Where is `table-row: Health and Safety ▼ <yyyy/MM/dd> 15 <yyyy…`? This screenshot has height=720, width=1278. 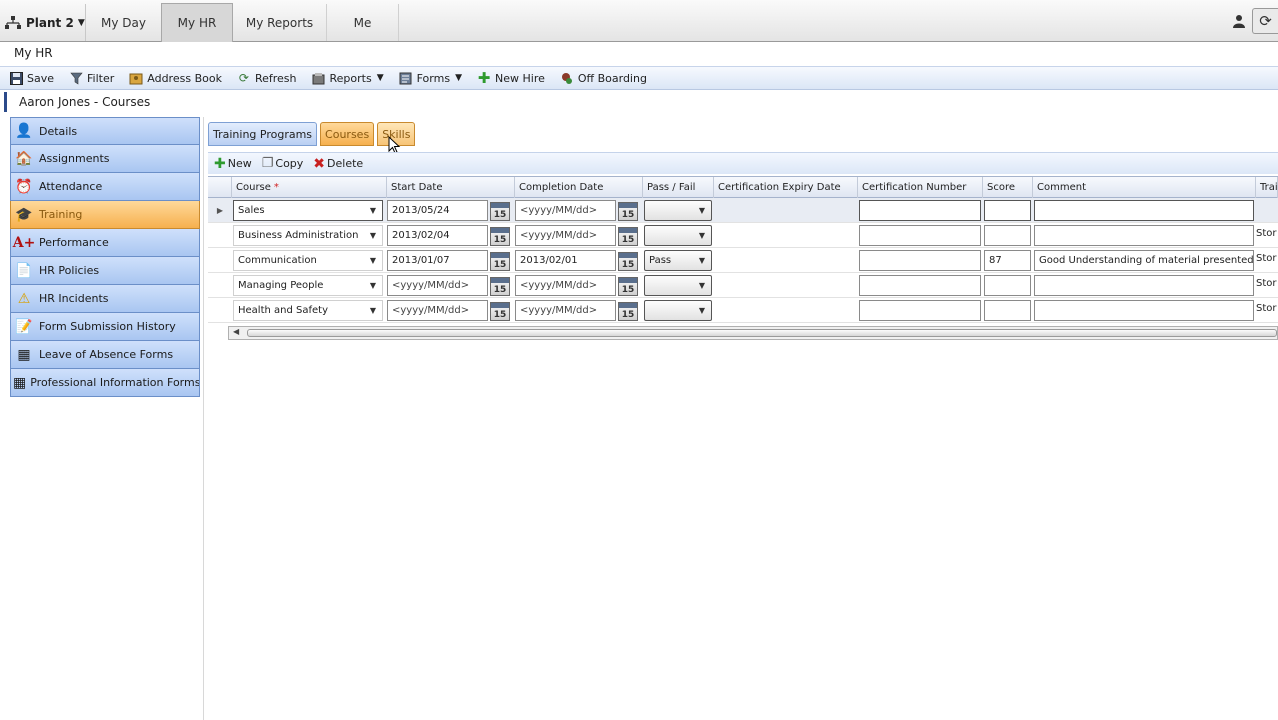 table-row: Health and Safety ▼ <yyyy/MM/dd> 15 <yyyy… is located at coordinates (743, 310).